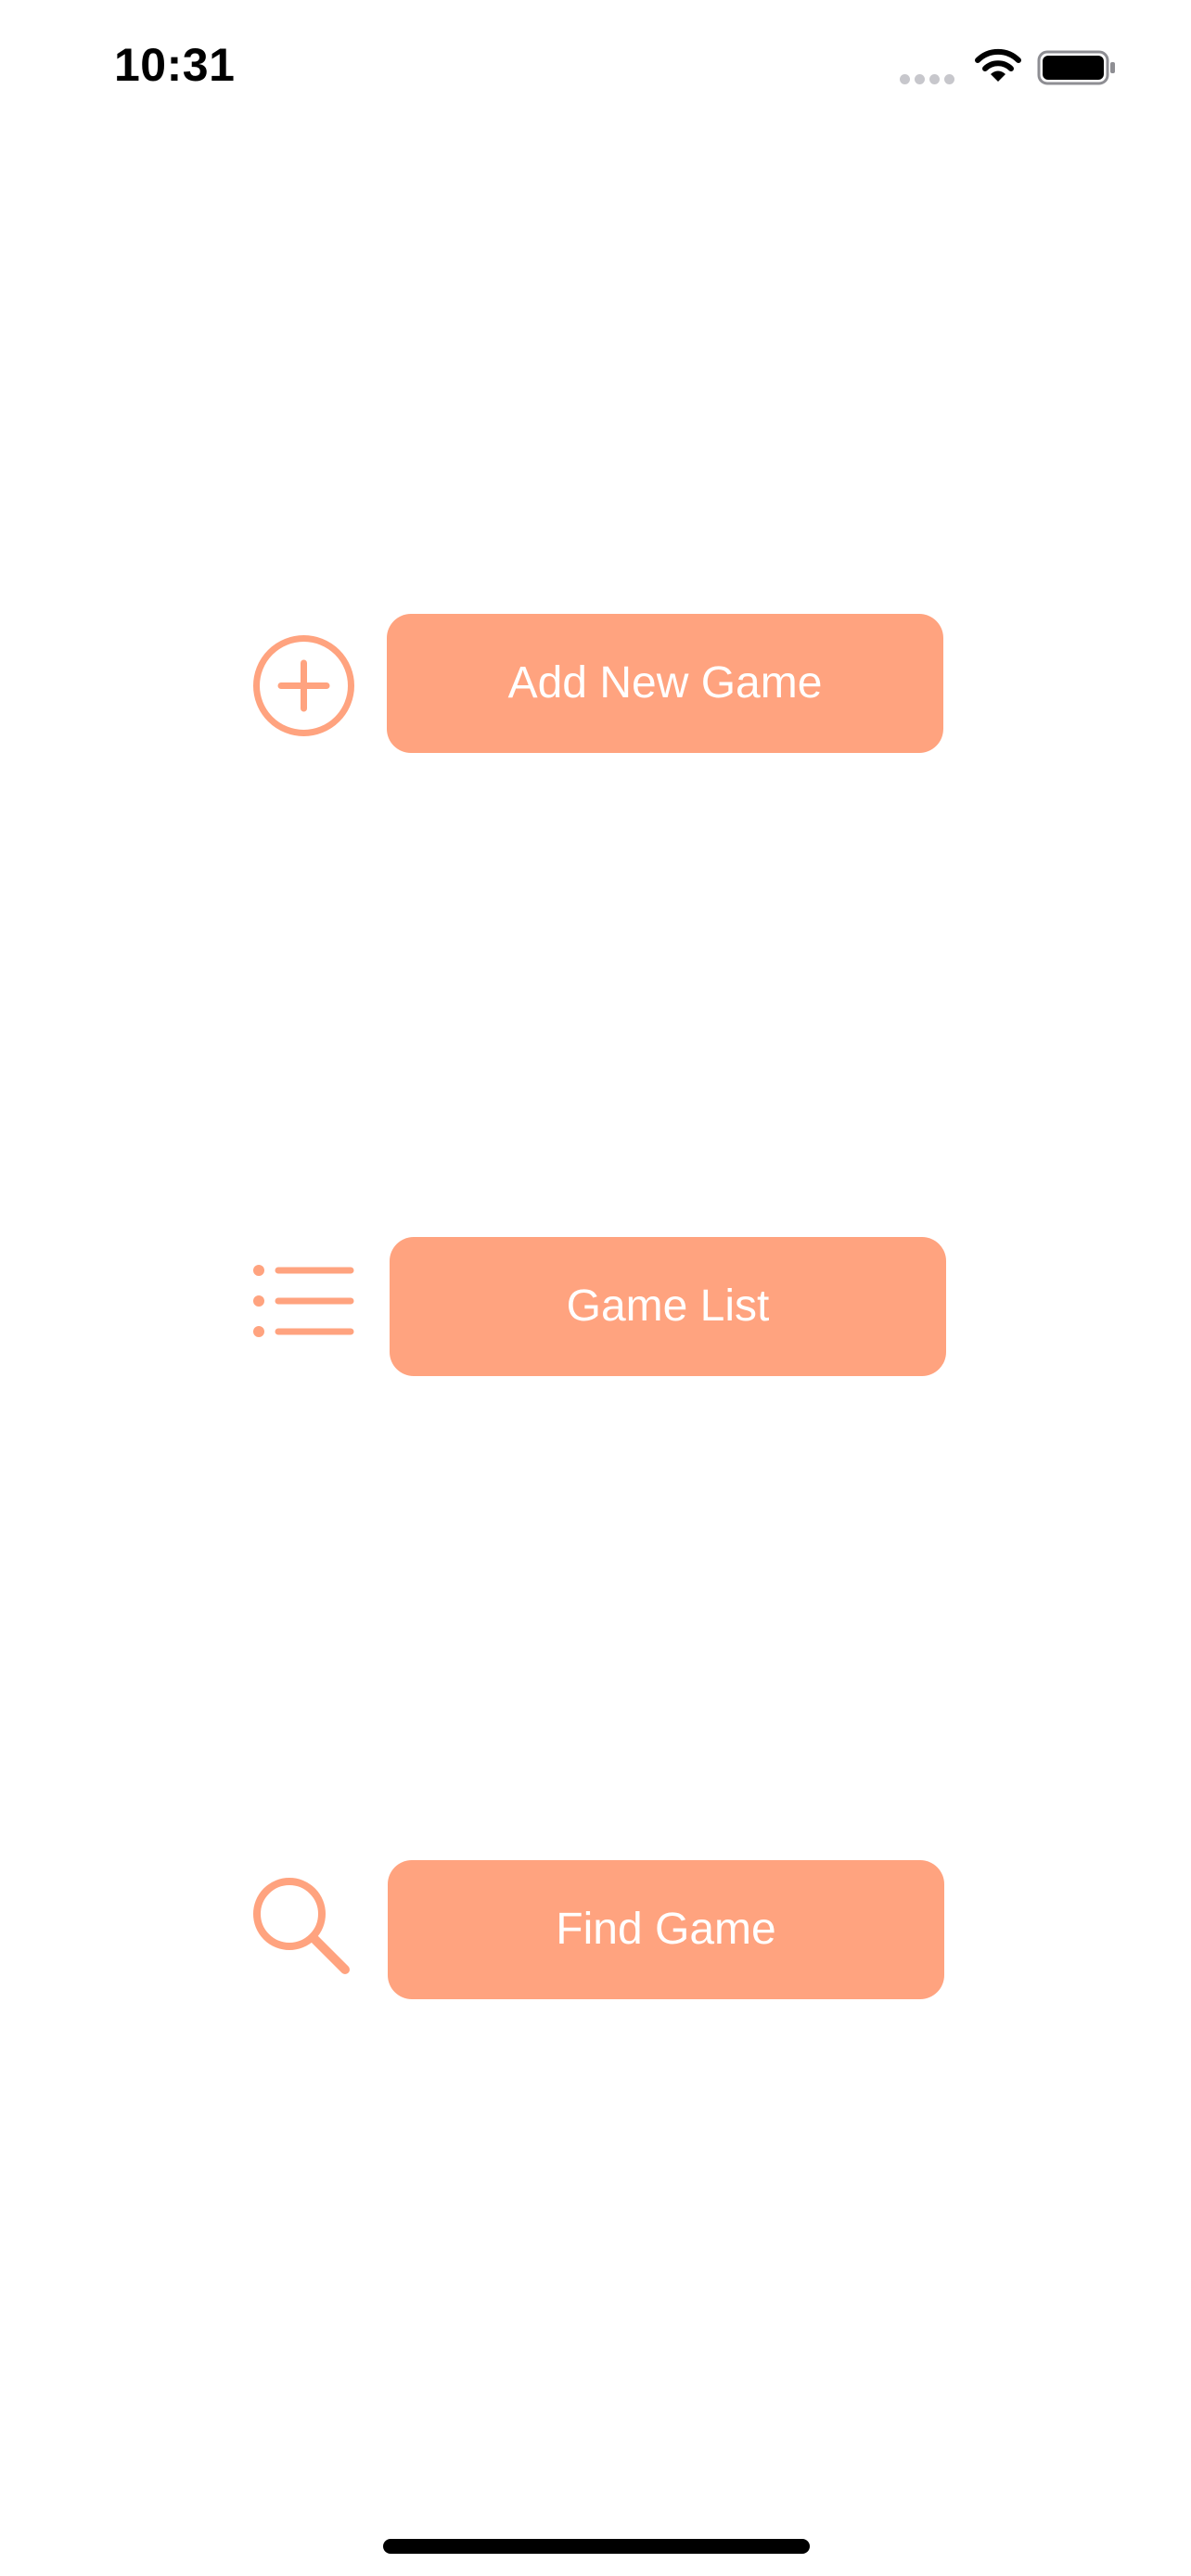 This screenshot has width=1191, height=2576. I want to click on plus-circle-icon, so click(303, 685).